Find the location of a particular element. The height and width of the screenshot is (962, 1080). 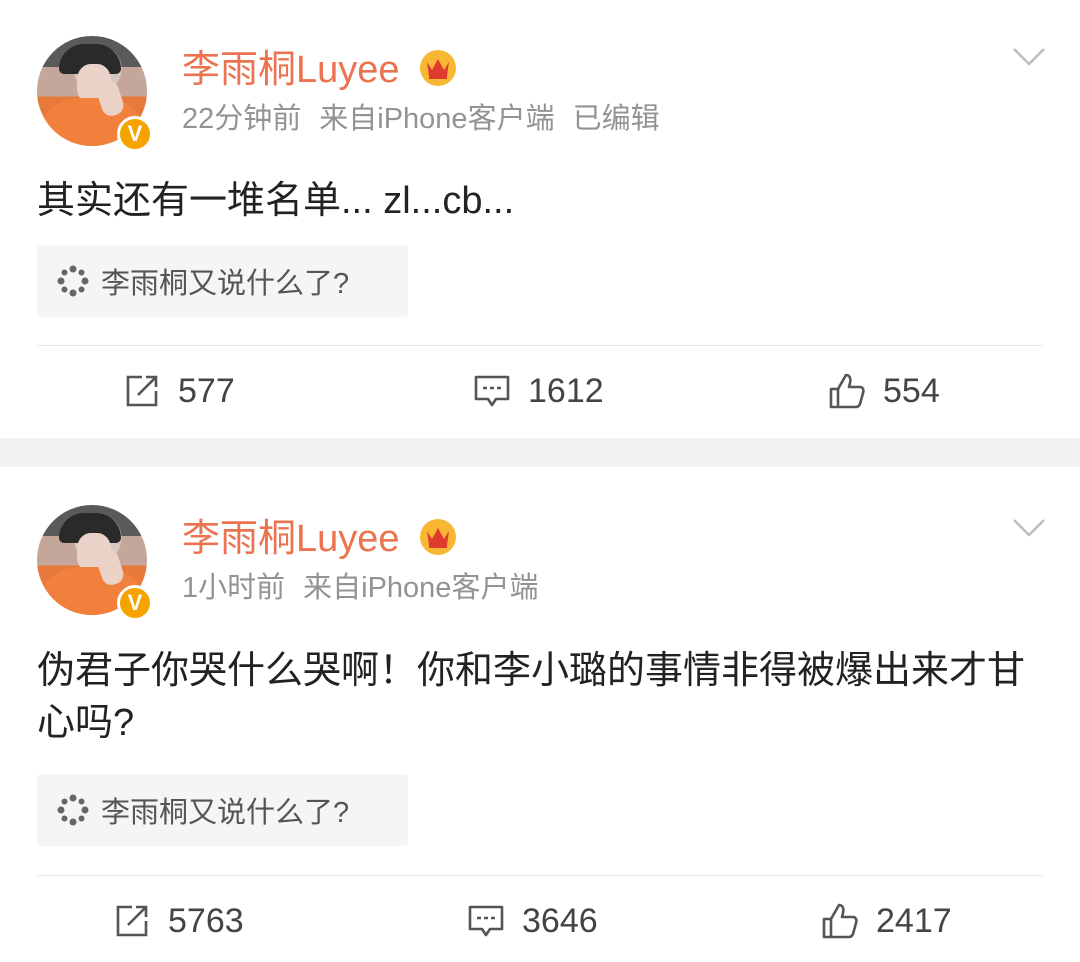

post-meta: 22分钟前 来自iPhone客户端 已编辑 is located at coordinates (430, 119).